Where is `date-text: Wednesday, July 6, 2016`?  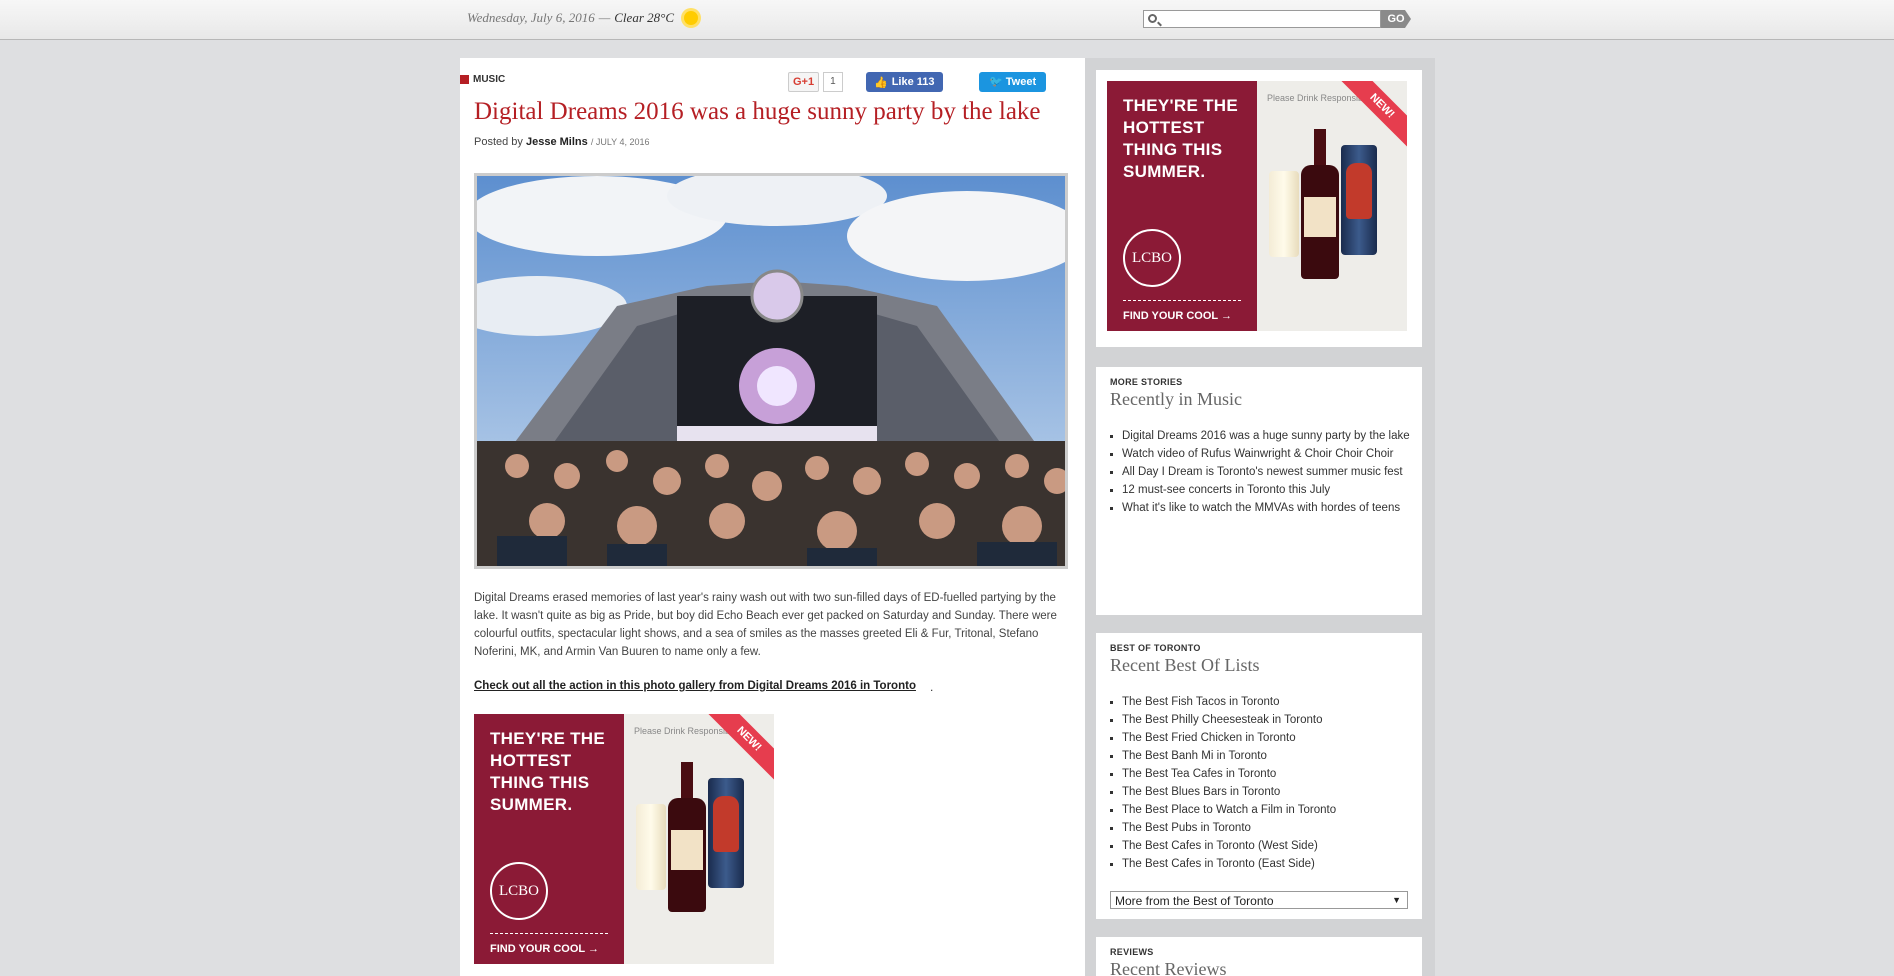
date-text: Wednesday, July 6, 2016 is located at coordinates (531, 17).